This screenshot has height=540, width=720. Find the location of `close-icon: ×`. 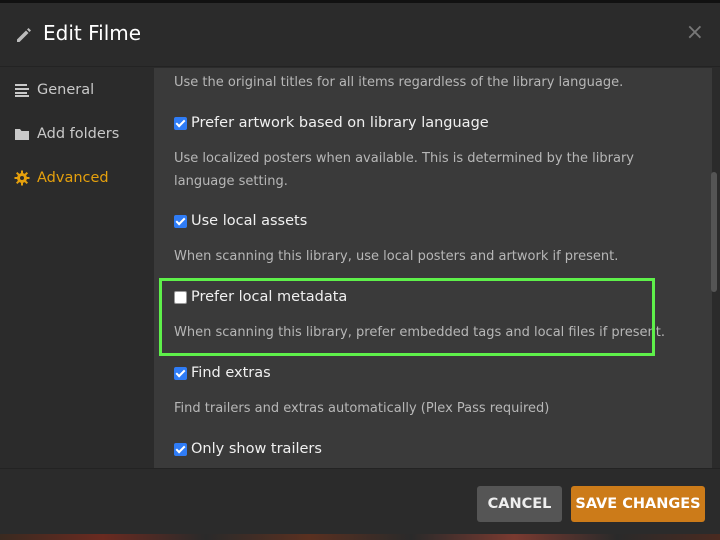

close-icon: × is located at coordinates (695, 33).